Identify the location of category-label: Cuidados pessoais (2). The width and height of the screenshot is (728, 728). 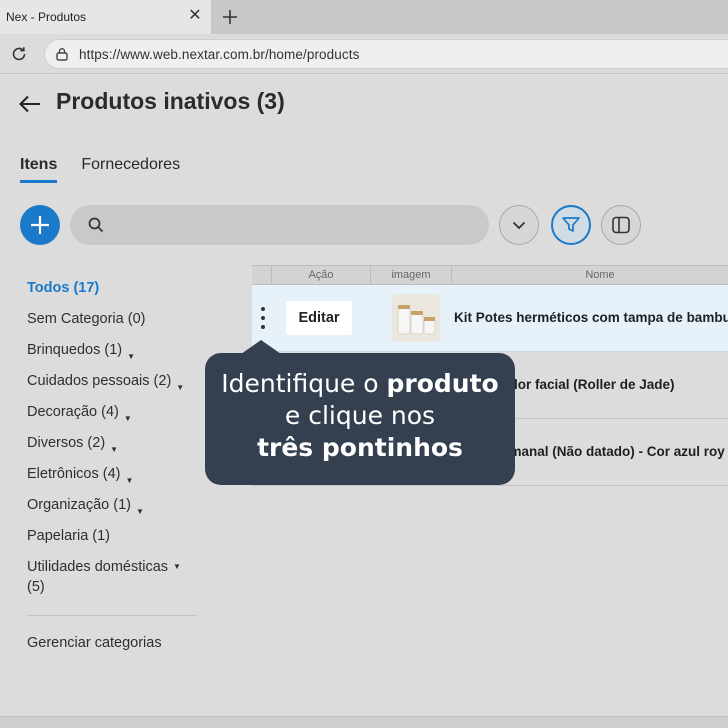
(99, 381).